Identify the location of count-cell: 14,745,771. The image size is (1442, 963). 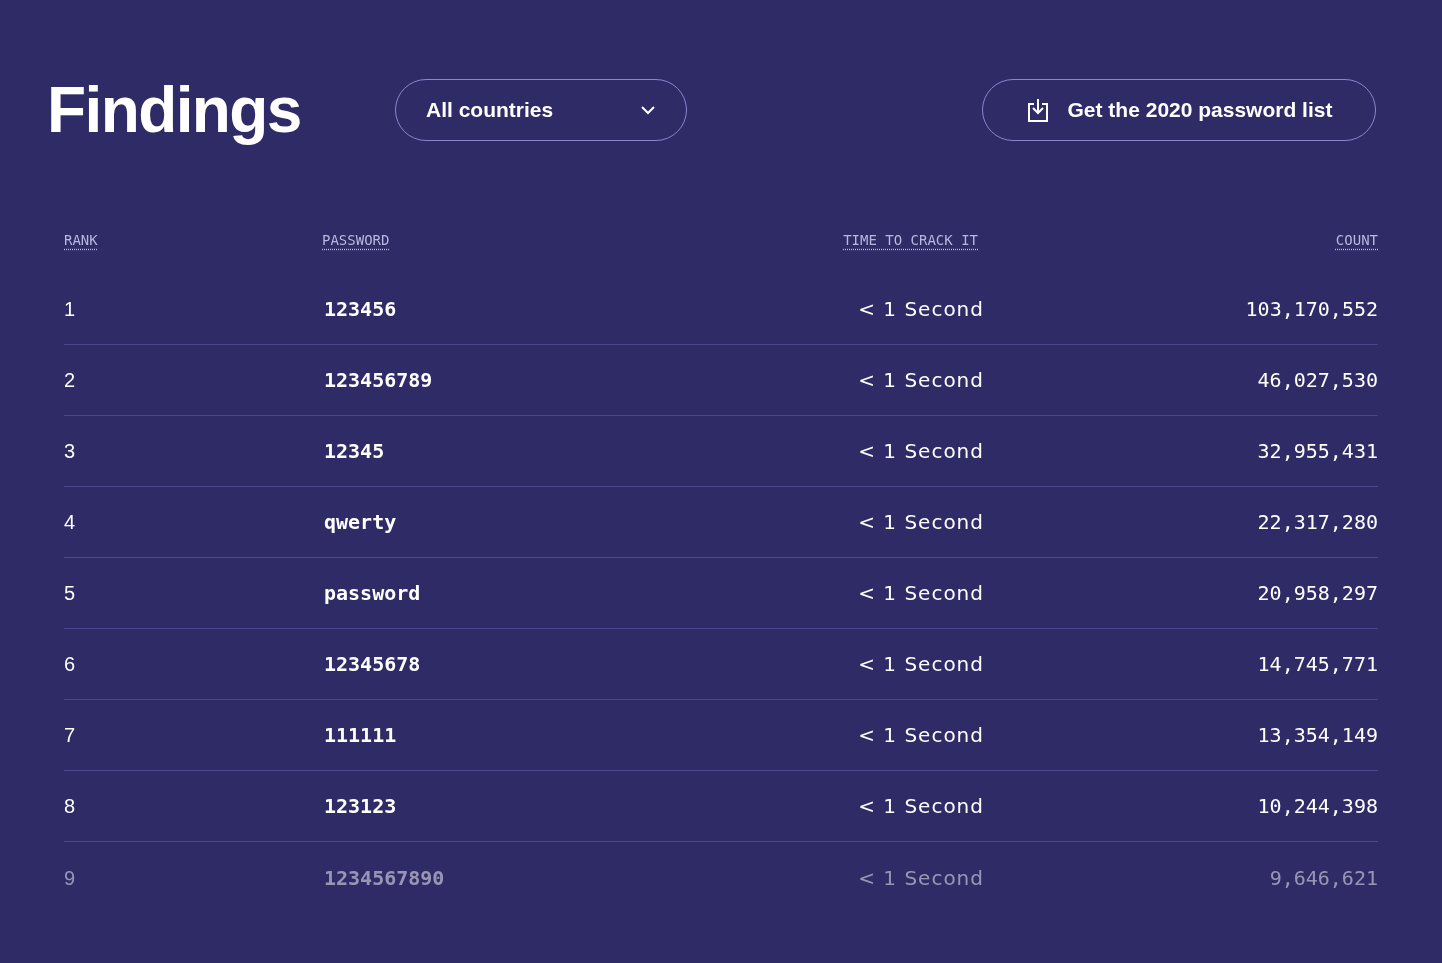
(1317, 664).